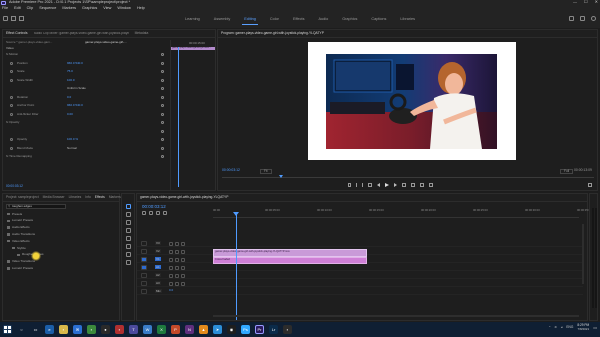 This screenshot has width=600, height=337. I want to click on telegram-icon: ➤, so click(217, 329).